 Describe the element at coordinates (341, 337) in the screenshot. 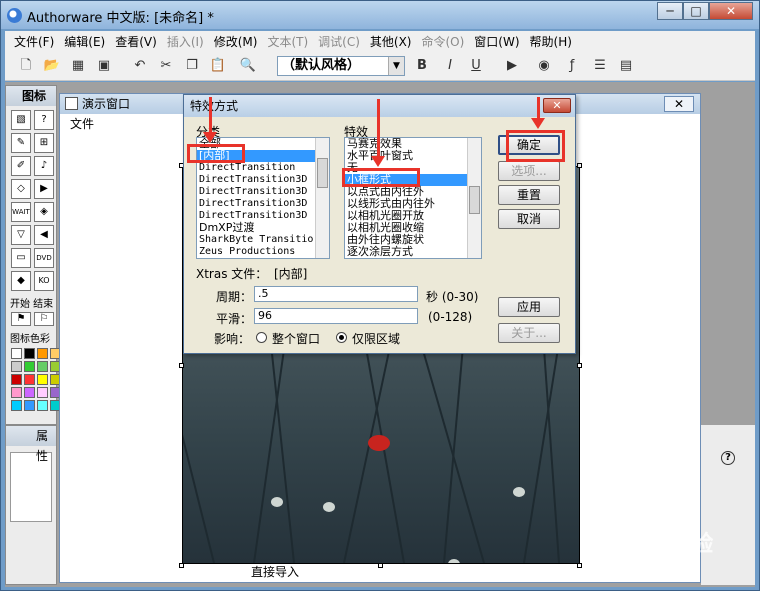

I see `radio-region-only` at that location.